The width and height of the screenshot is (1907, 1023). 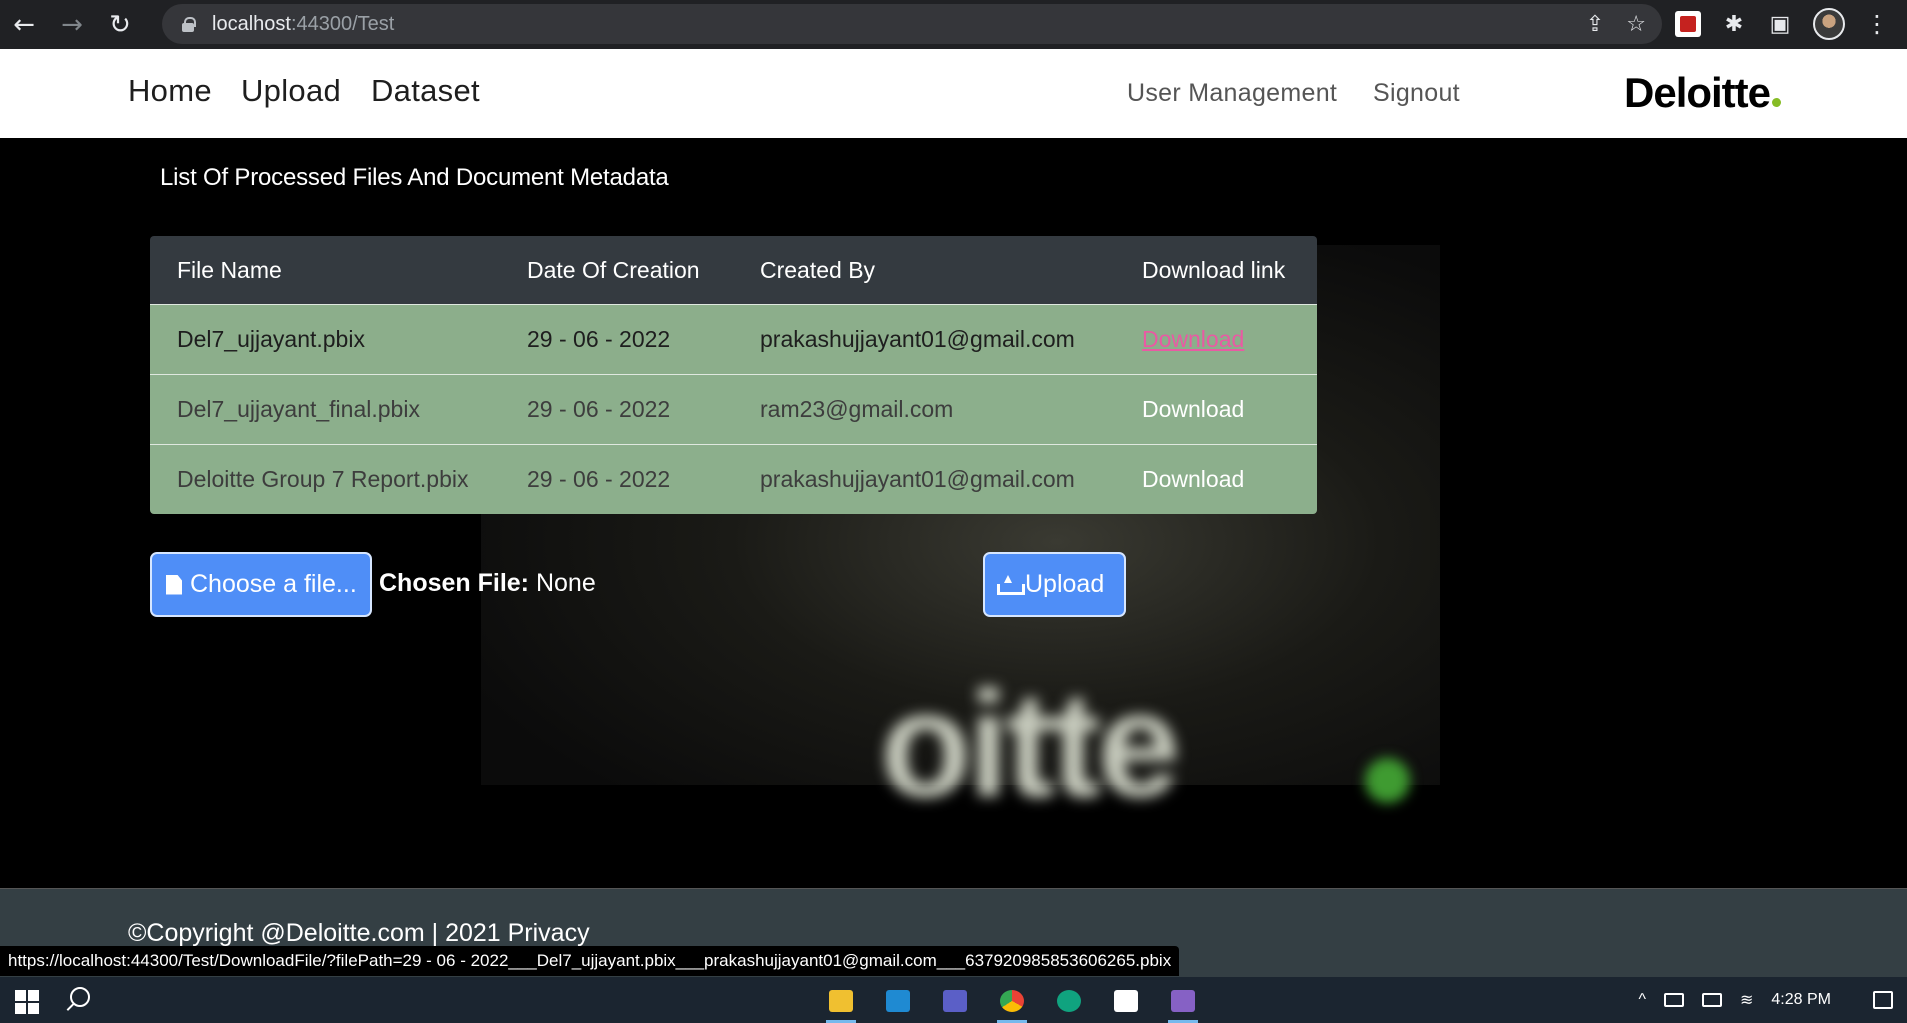 What do you see at coordinates (174, 584) in the screenshot?
I see `file-upload-icon` at bounding box center [174, 584].